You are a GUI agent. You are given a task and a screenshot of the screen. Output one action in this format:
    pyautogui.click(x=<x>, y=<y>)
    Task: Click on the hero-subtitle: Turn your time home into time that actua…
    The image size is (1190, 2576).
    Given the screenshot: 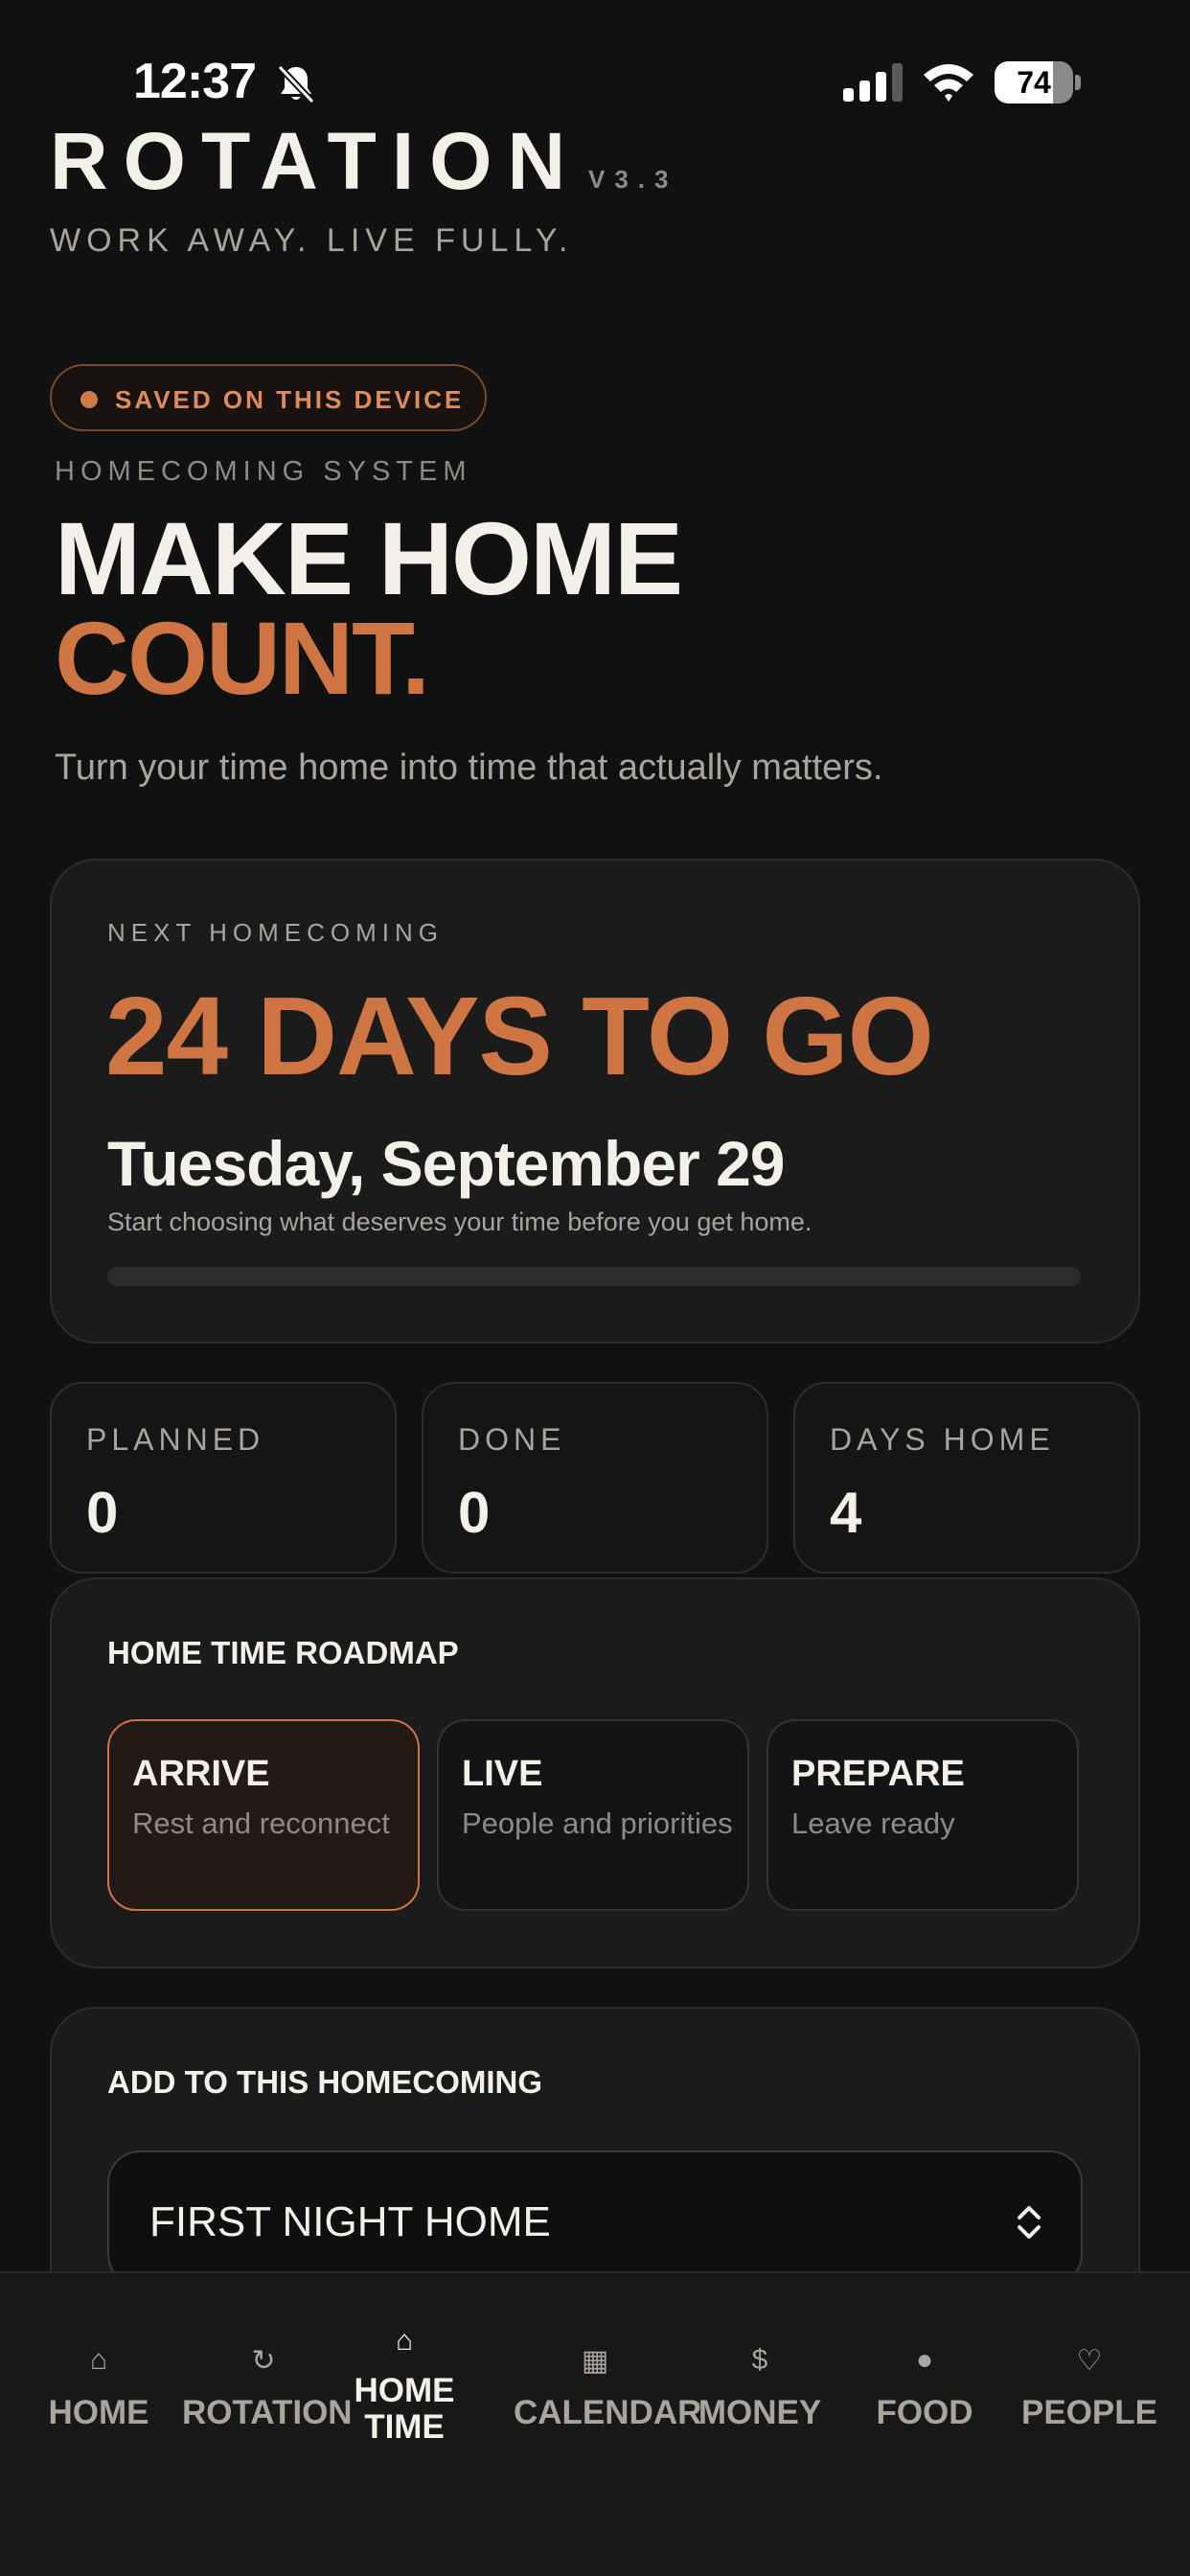 What is the action you would take?
    pyautogui.click(x=469, y=768)
    